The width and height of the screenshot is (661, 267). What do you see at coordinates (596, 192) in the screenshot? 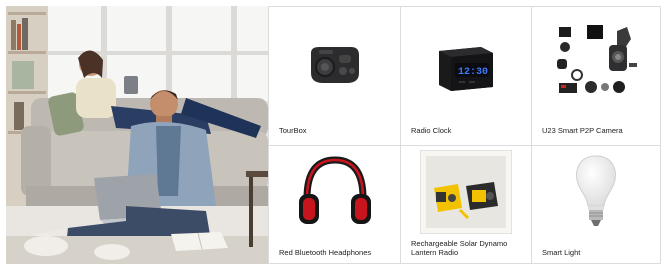
I see `light-bulb-icon` at bounding box center [596, 192].